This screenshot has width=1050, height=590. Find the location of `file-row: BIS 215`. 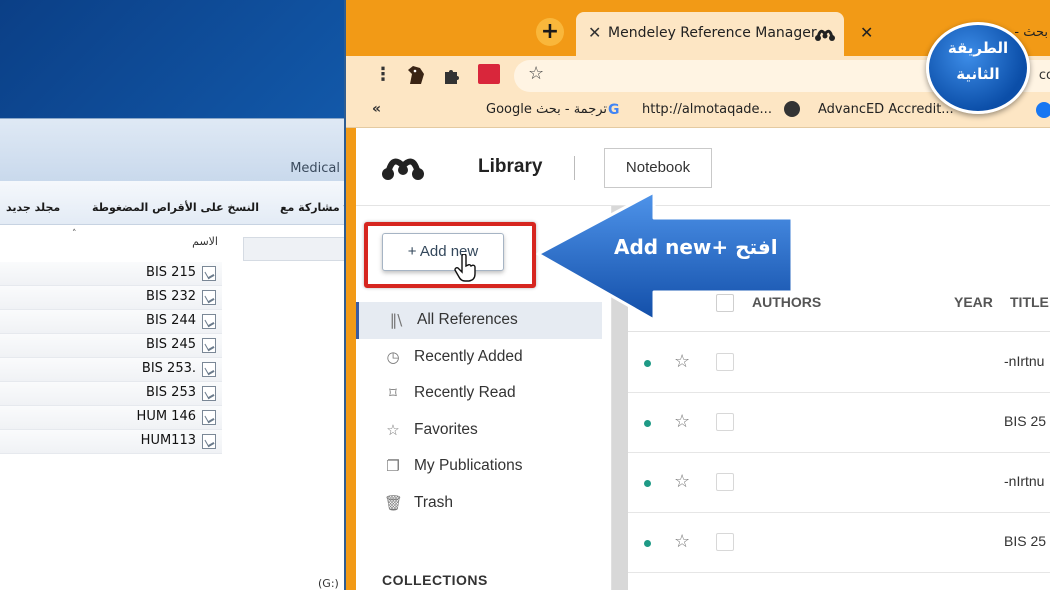

file-row: BIS 215 is located at coordinates (111, 274).